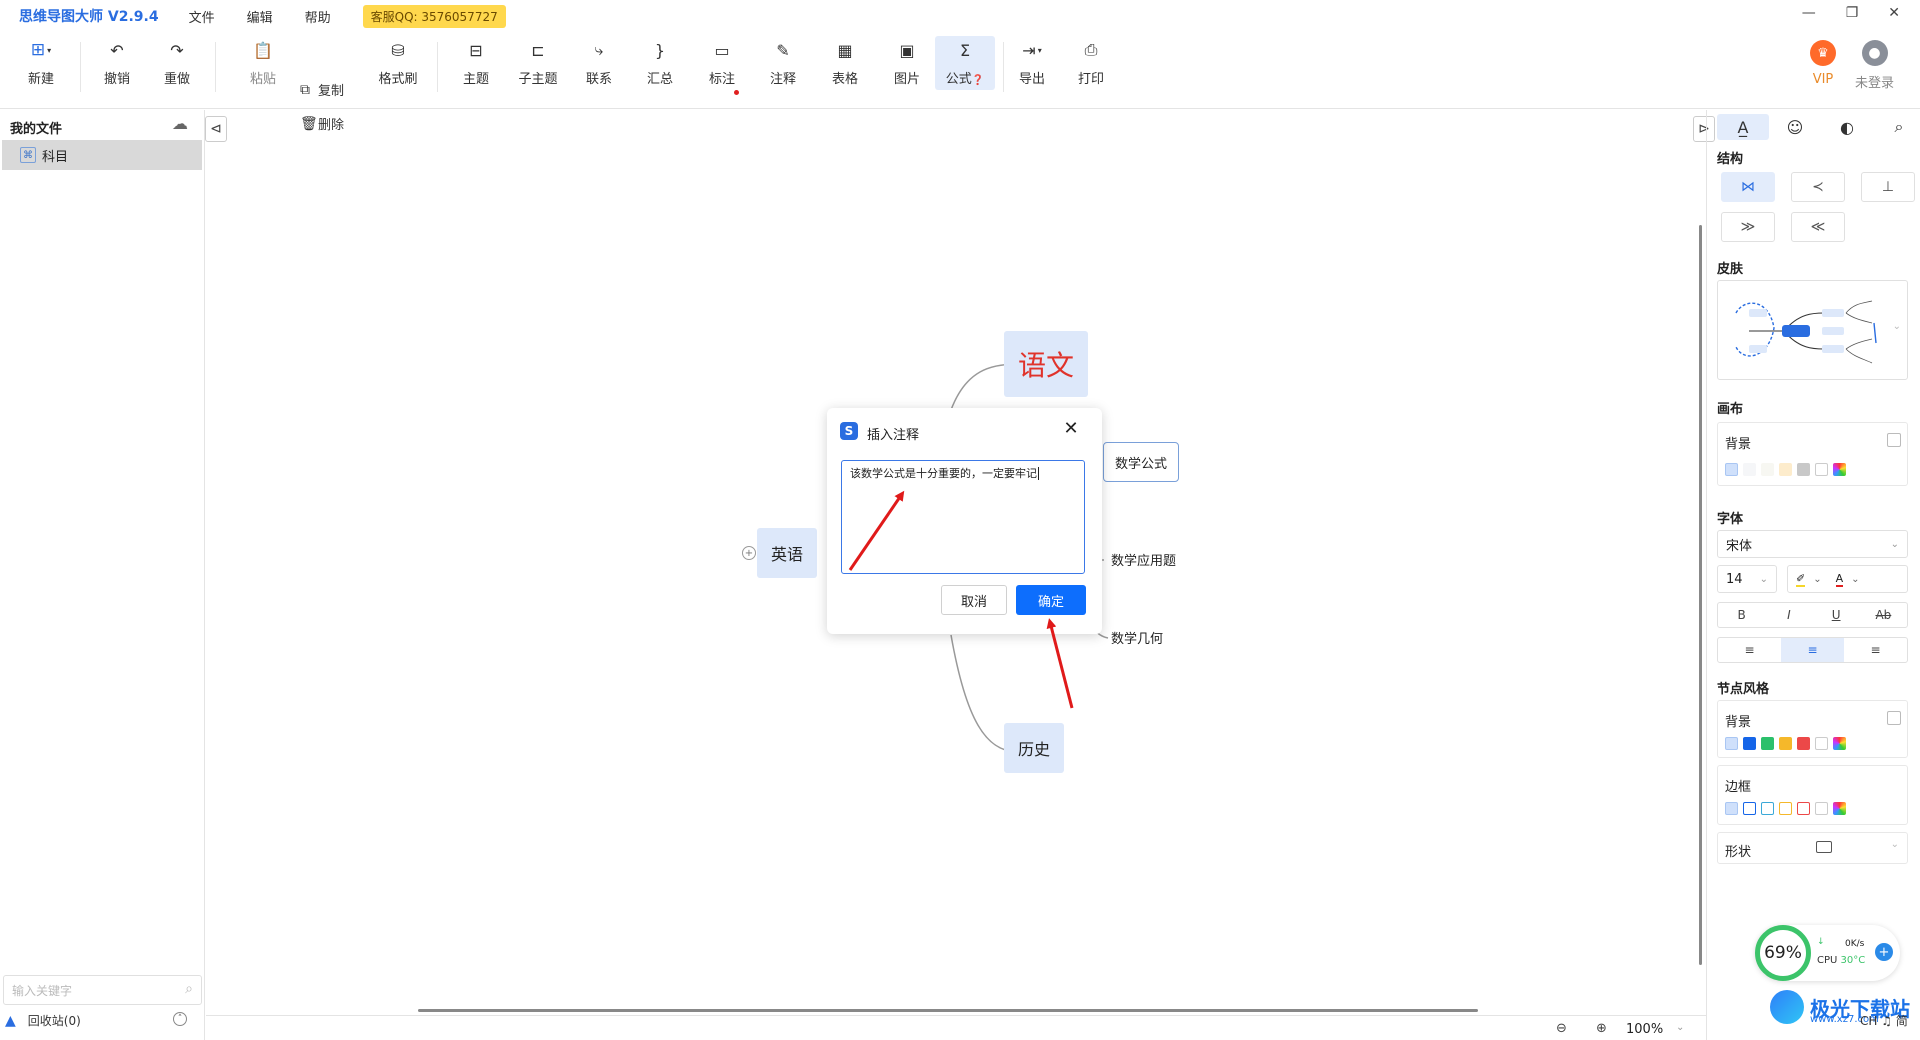 This screenshot has width=1920, height=1040. What do you see at coordinates (1839, 579) in the screenshot?
I see `font-color-icon: A` at bounding box center [1839, 579].